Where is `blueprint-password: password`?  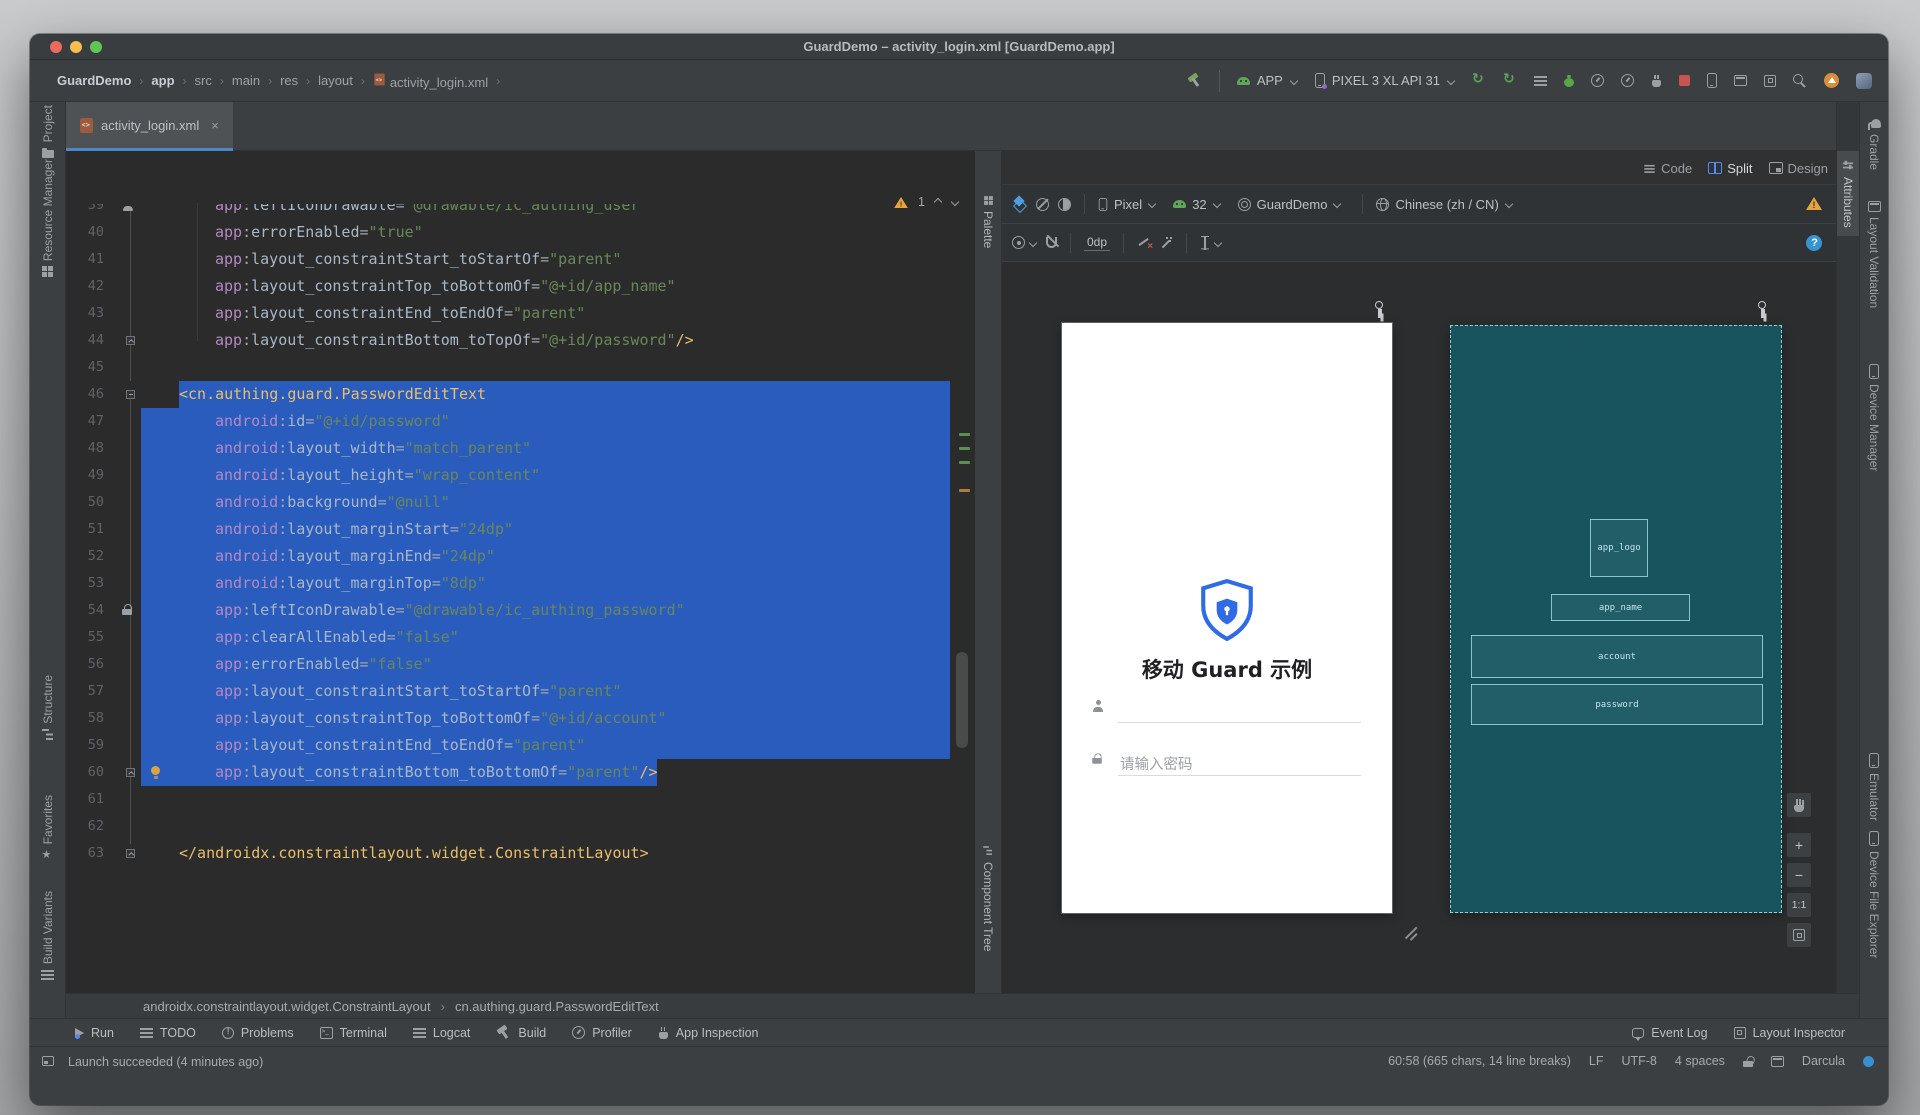 blueprint-password: password is located at coordinates (1617, 704).